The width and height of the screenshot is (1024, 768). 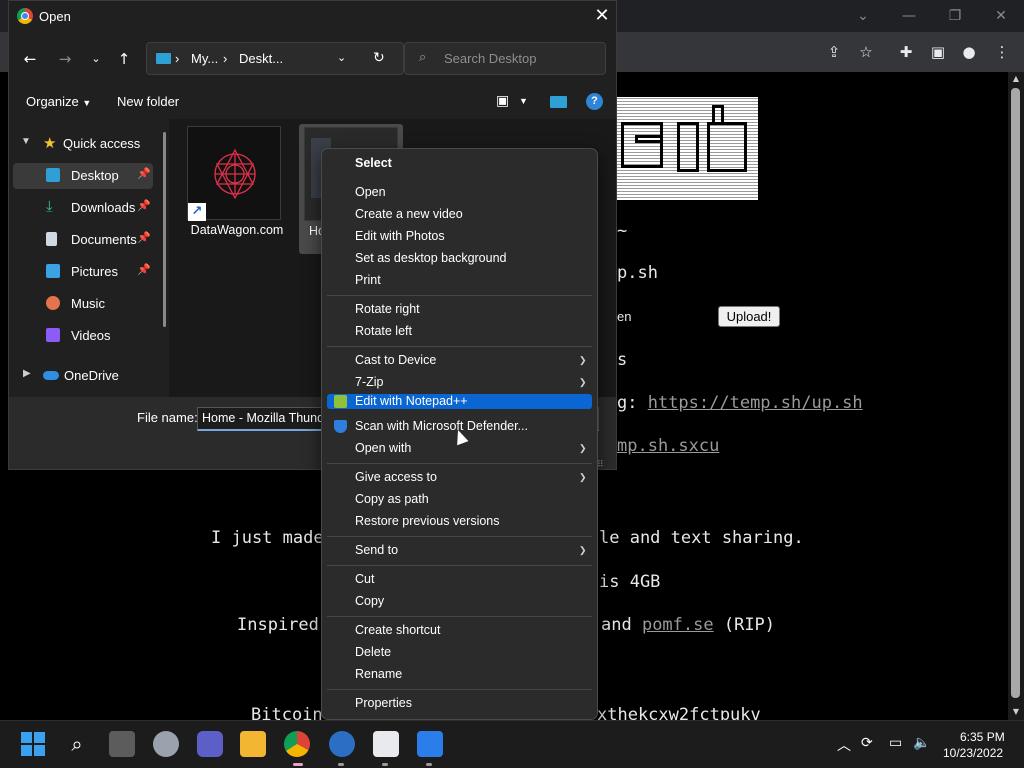 What do you see at coordinates (1016, 79) in the screenshot?
I see `scroll-up-icon: ▲` at bounding box center [1016, 79].